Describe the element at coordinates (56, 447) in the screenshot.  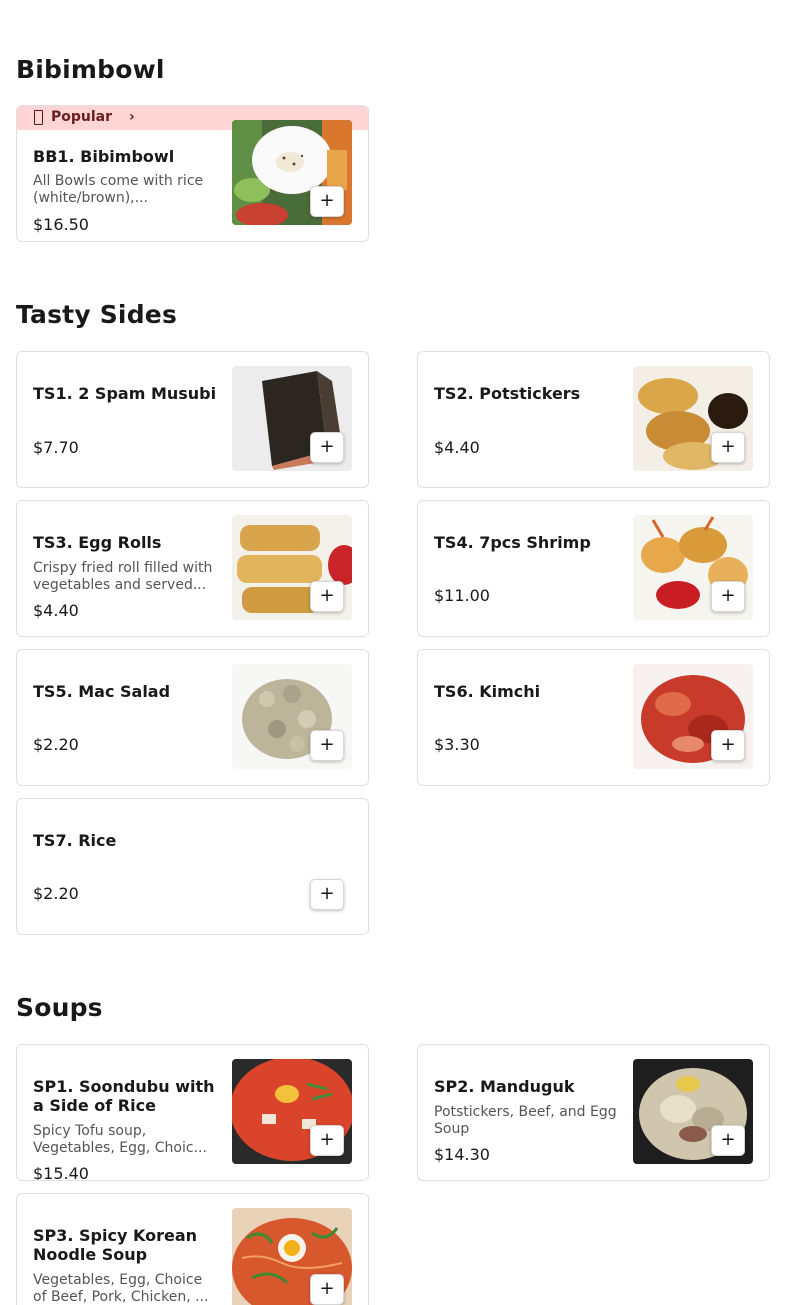
I see `item-price: $7.70` at that location.